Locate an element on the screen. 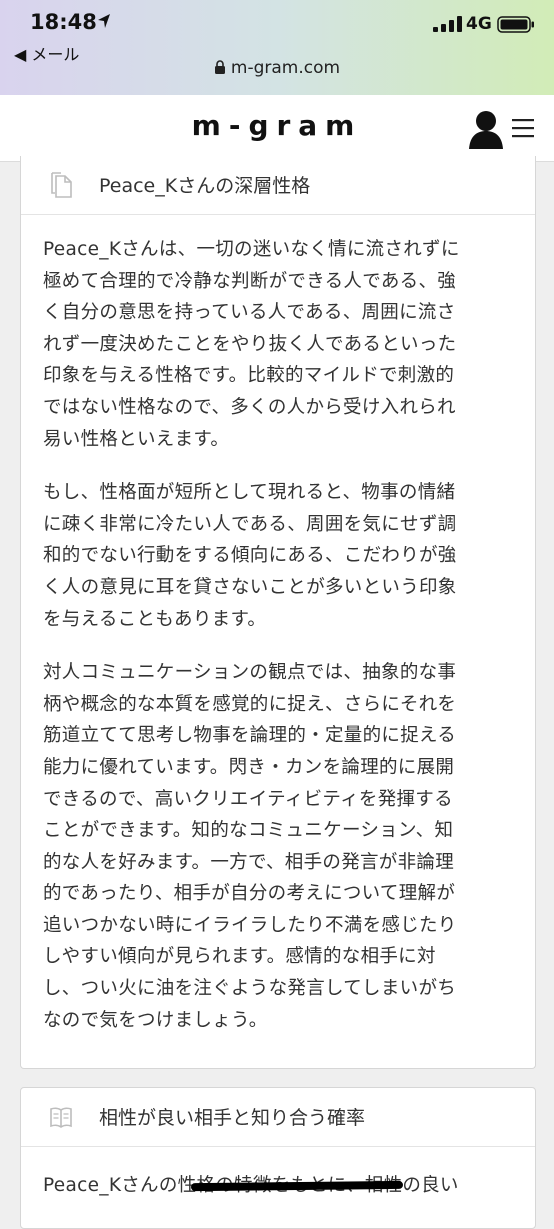 This screenshot has width=554, height=1229. document-copy-icon is located at coordinates (61, 185).